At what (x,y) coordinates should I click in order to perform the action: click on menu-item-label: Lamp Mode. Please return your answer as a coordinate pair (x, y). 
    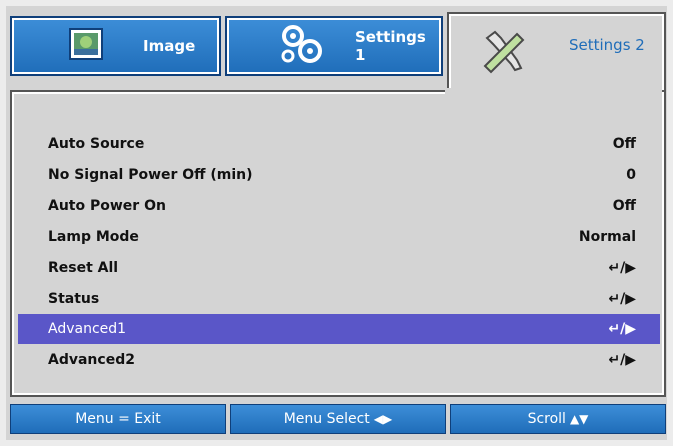
    Looking at the image, I should click on (93, 237).